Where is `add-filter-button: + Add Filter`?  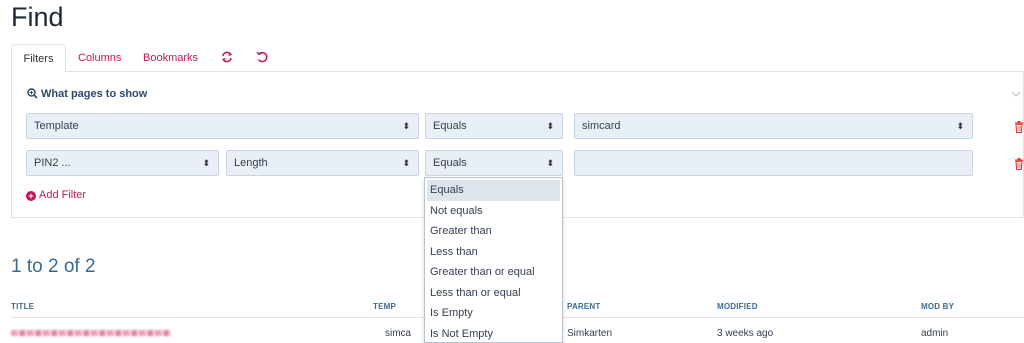
add-filter-button: + Add Filter is located at coordinates (56, 195).